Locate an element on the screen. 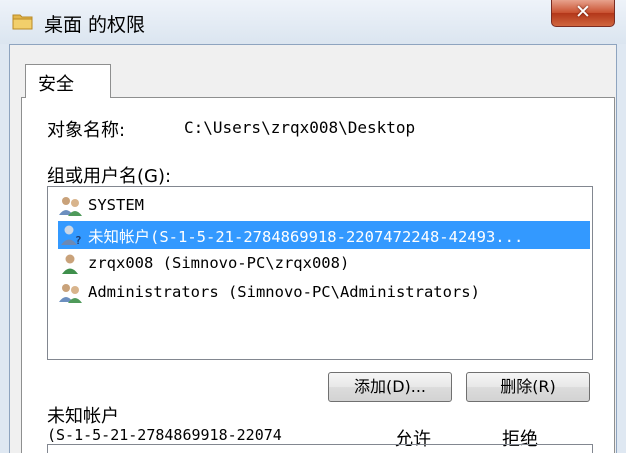 The width and height of the screenshot is (626, 453). list-item-zrqx008: zrqx008 (Simnovo-PC\zrqx008) is located at coordinates (324, 264).